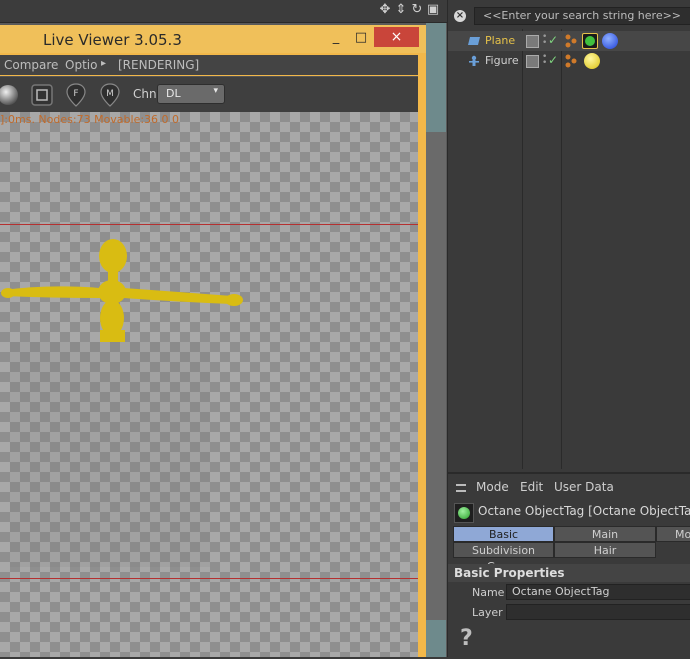 Image resolution: width=690 pixels, height=659 pixels. Describe the element at coordinates (460, 16) in the screenshot. I see `clear-search-icon: ×` at that location.